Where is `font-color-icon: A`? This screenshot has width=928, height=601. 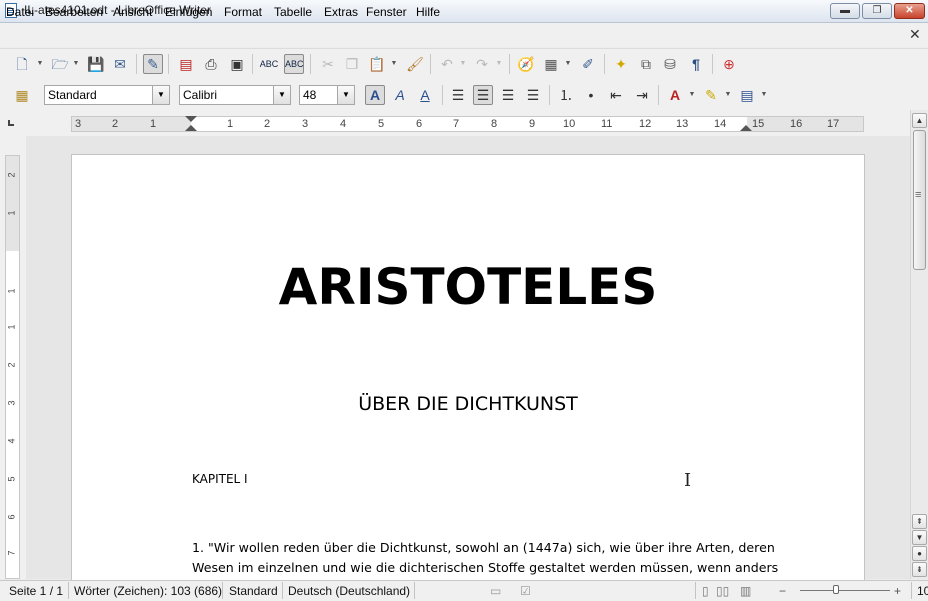 font-color-icon: A is located at coordinates (675, 95).